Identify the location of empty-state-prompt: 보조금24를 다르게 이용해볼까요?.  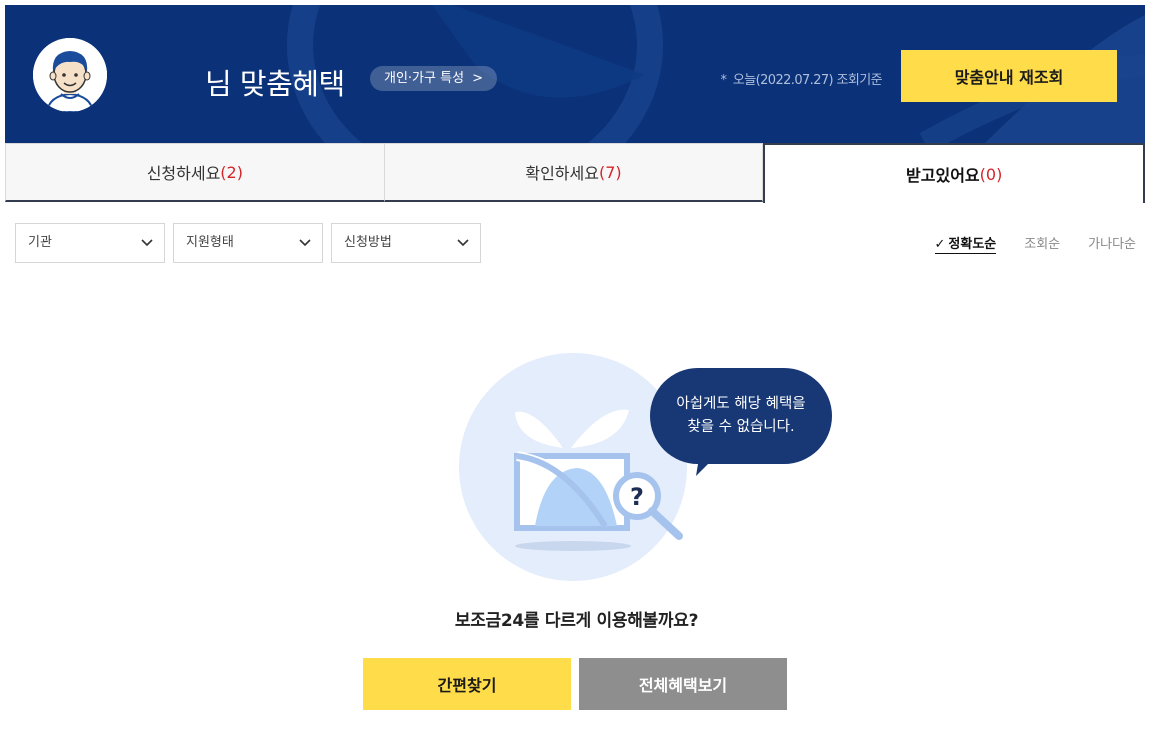
(576, 621).